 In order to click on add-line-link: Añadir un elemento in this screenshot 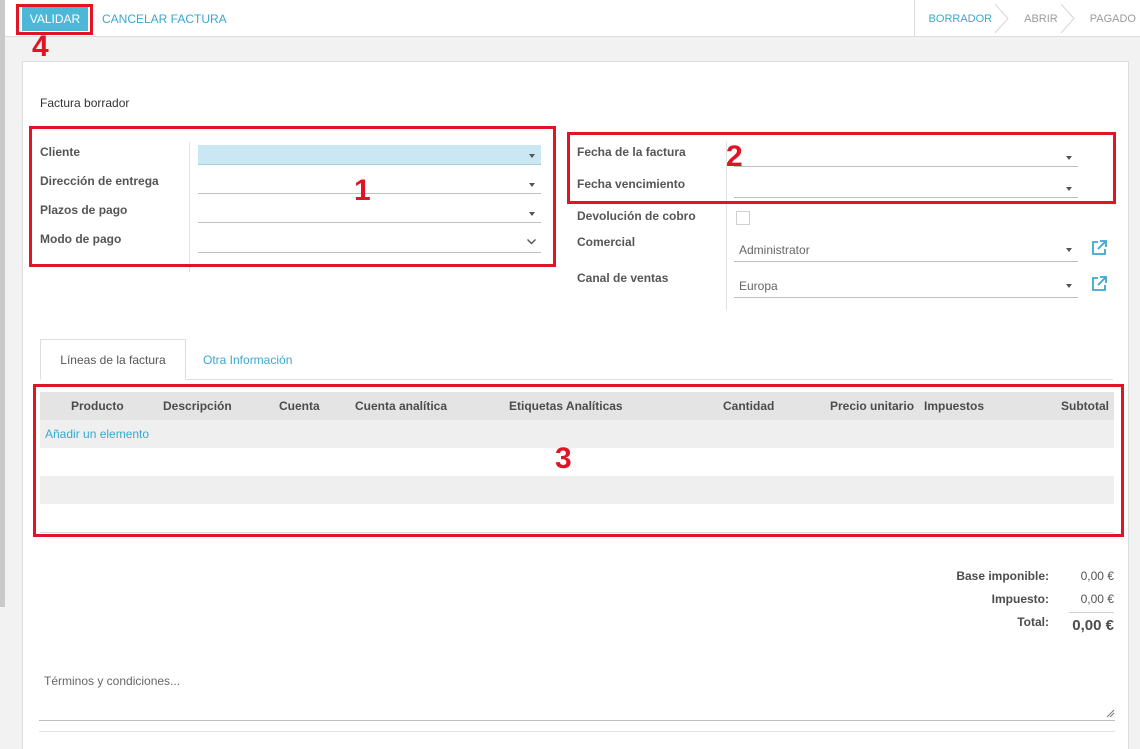, I will do `click(97, 434)`.